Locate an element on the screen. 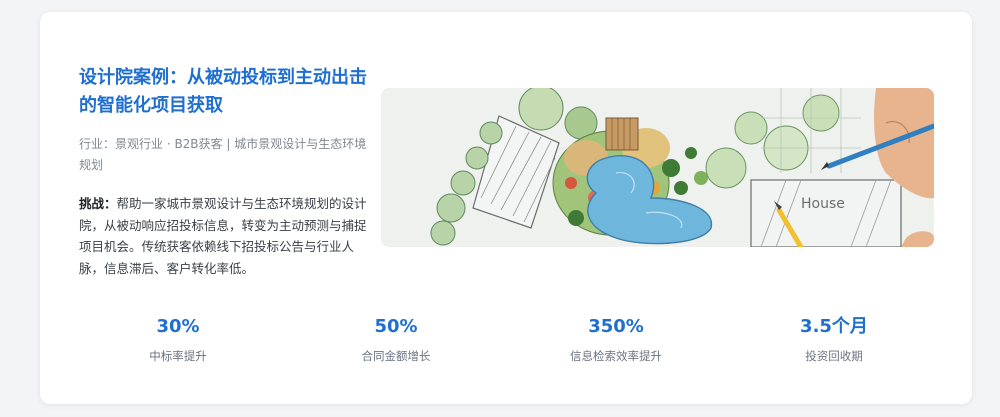 This screenshot has height=417, width=1000. metric-value: 3.5个月 is located at coordinates (834, 326).